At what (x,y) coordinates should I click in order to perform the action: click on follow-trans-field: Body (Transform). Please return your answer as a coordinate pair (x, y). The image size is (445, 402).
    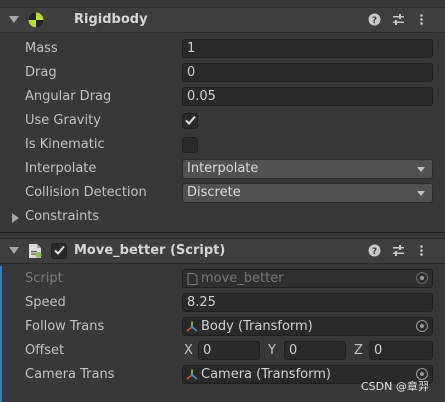
    Looking at the image, I should click on (307, 326).